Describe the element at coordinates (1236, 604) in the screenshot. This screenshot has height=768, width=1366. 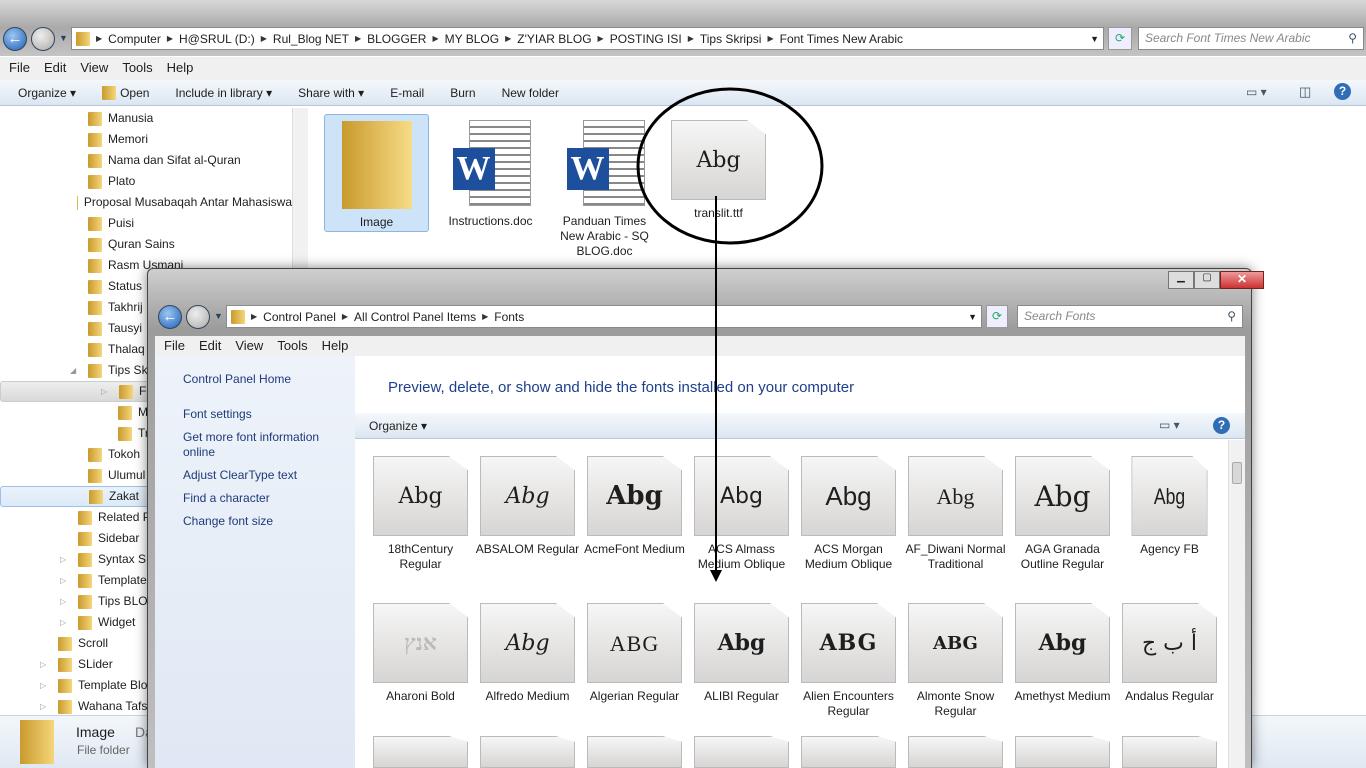
I see `content-scrollbar` at that location.